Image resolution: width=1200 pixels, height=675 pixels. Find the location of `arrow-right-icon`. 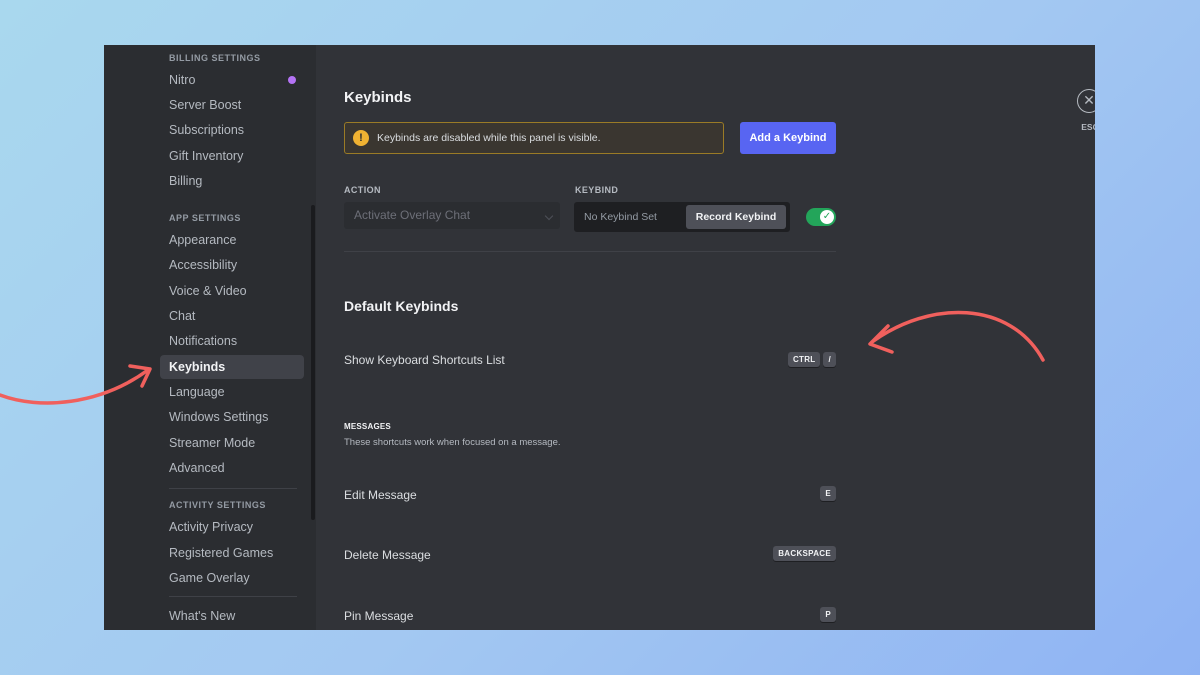

arrow-right-icon is located at coordinates (956, 336).